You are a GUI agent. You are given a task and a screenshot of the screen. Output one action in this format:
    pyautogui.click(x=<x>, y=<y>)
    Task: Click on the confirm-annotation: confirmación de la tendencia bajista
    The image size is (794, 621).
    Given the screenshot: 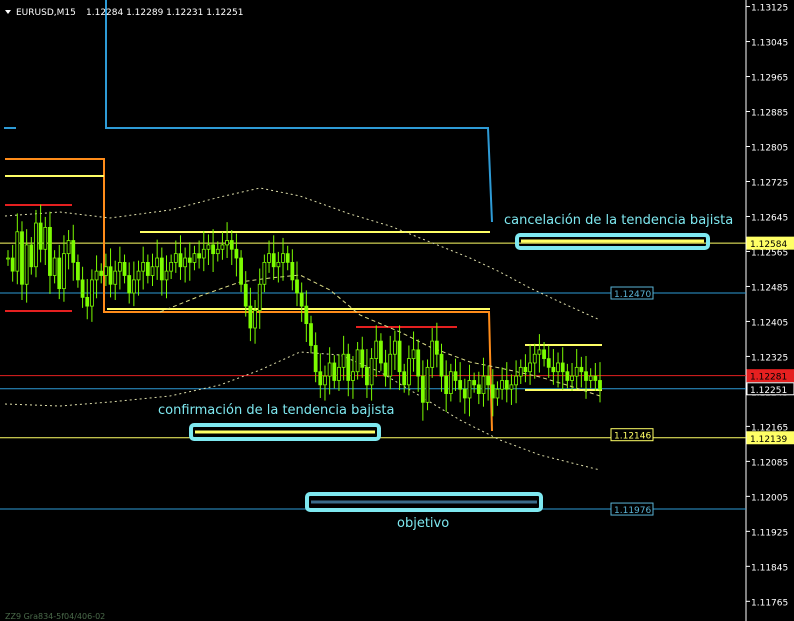 What is the action you would take?
    pyautogui.click(x=276, y=410)
    